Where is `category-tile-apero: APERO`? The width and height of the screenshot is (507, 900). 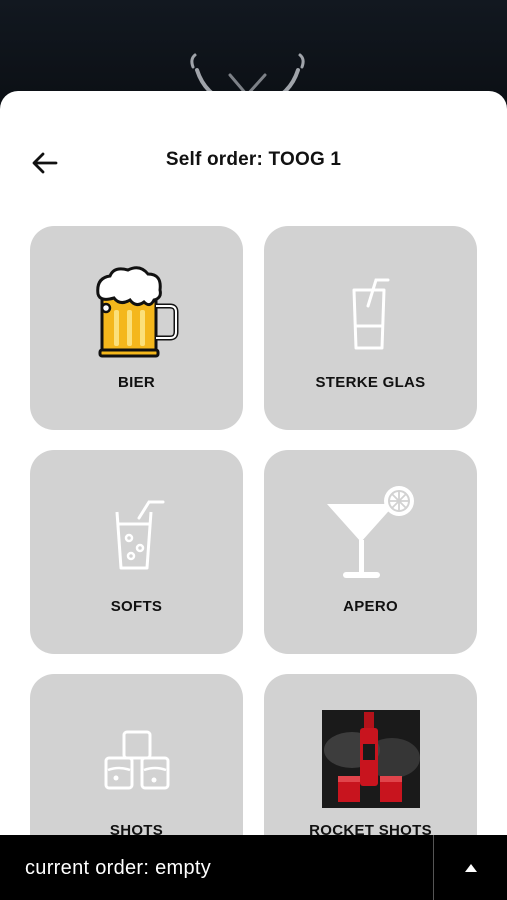
category-tile-apero: APERO is located at coordinates (370, 552).